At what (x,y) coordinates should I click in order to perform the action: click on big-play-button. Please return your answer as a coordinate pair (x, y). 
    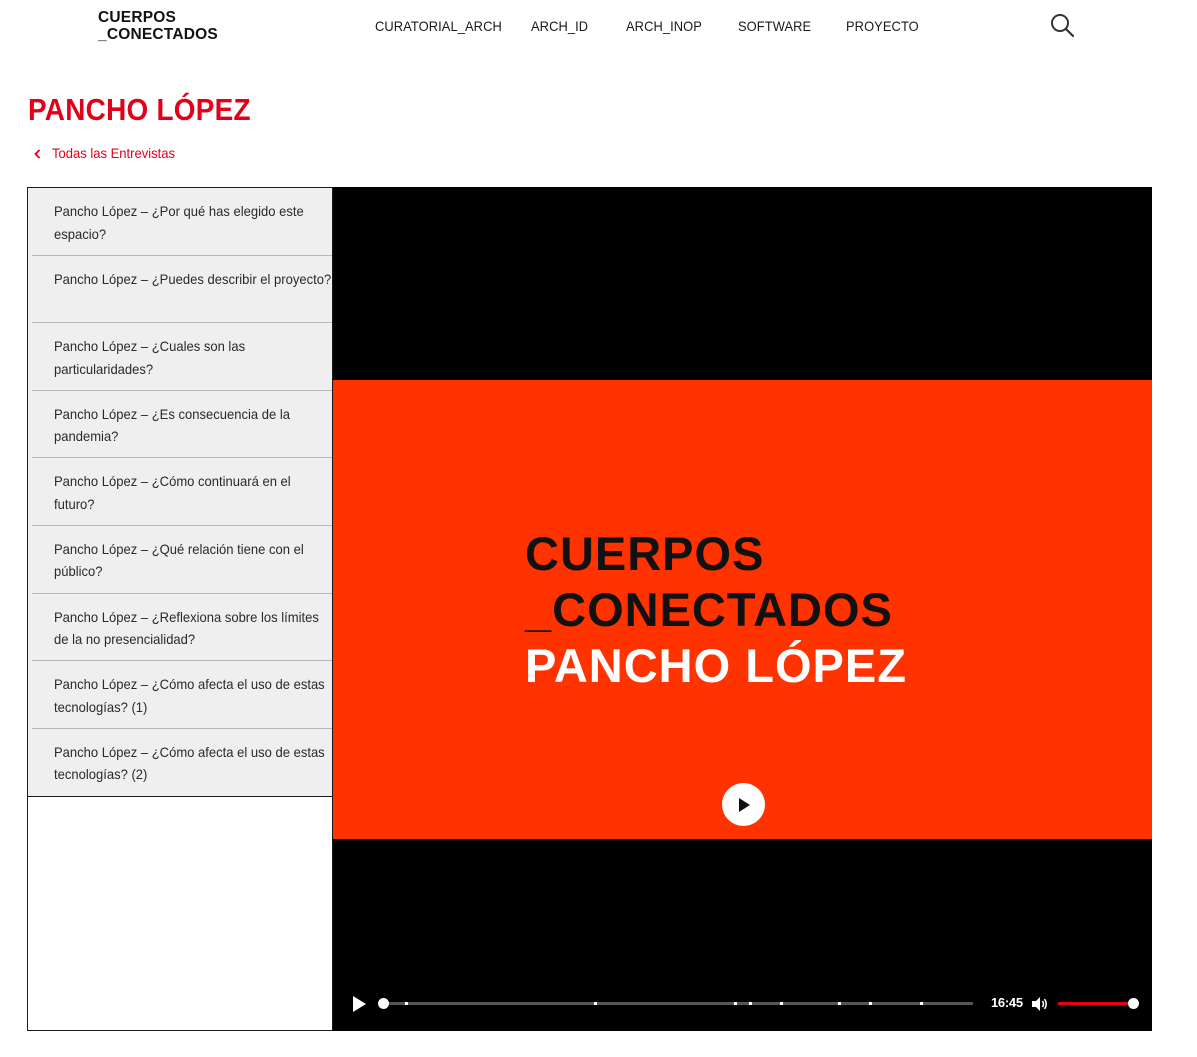
    Looking at the image, I should click on (743, 804).